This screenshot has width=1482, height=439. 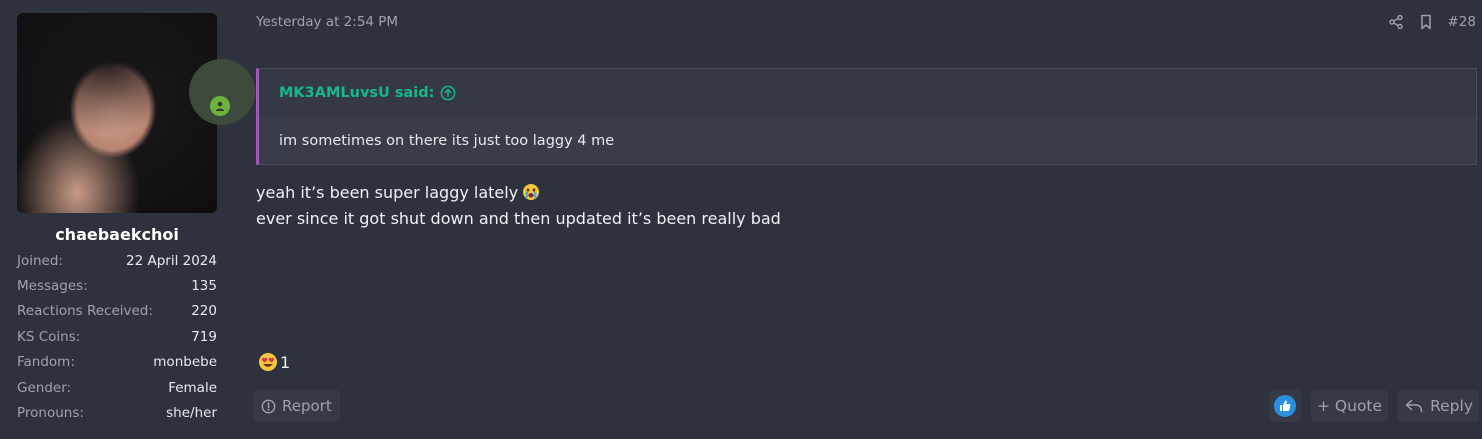 I want to click on stat-value: monbebe, so click(x=185, y=362).